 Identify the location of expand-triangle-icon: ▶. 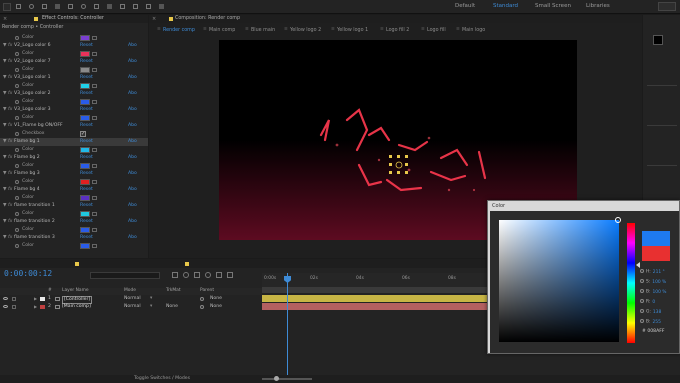
(35, 307).